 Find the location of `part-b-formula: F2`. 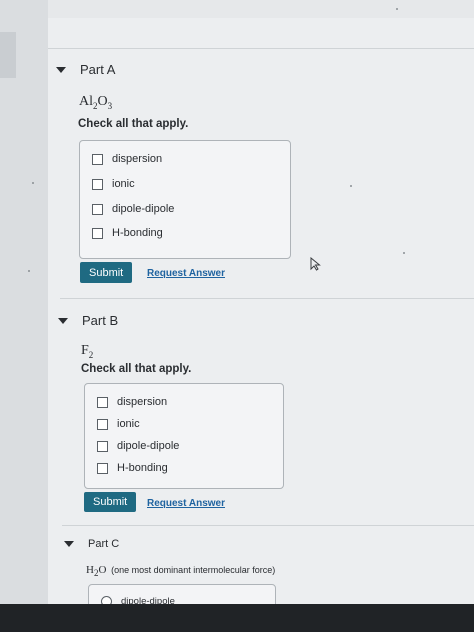

part-b-formula: F2 is located at coordinates (87, 351).